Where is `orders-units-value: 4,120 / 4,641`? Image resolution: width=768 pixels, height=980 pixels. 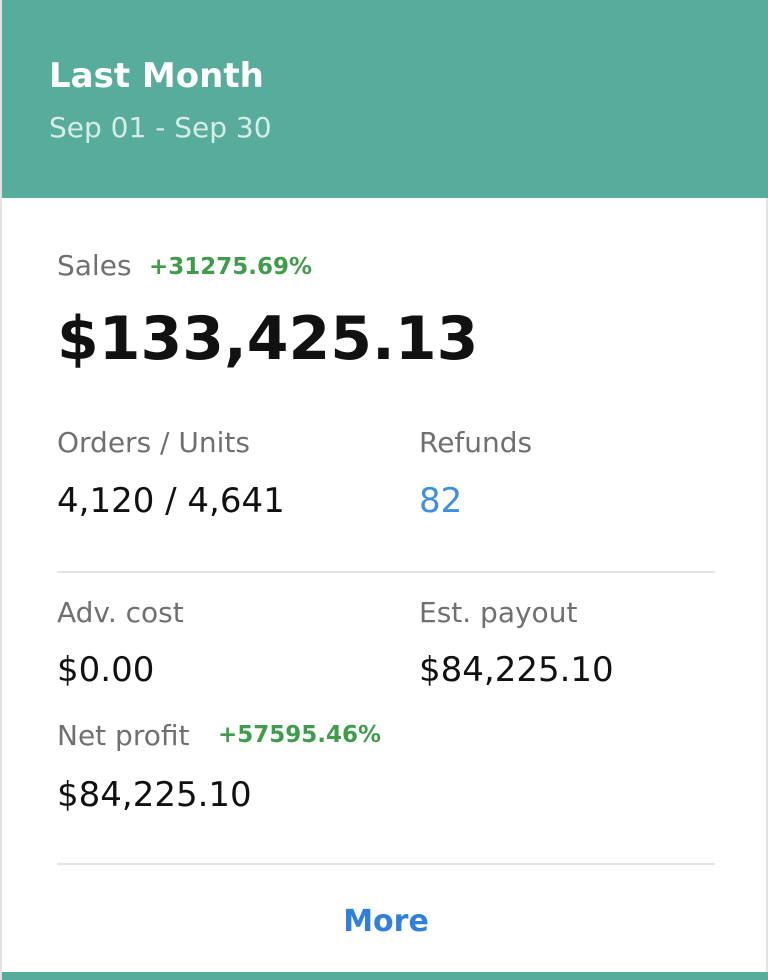
orders-units-value: 4,120 / 4,641 is located at coordinates (171, 501).